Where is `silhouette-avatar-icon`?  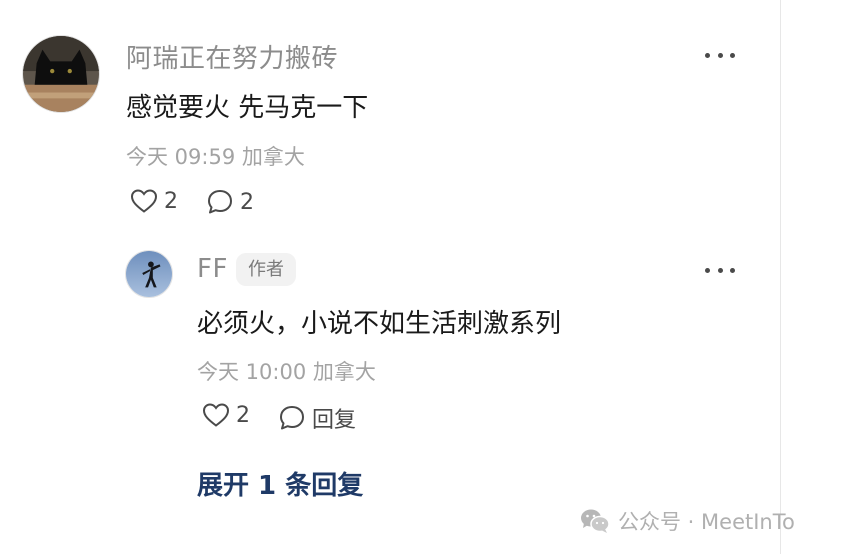 silhouette-avatar-icon is located at coordinates (149, 274).